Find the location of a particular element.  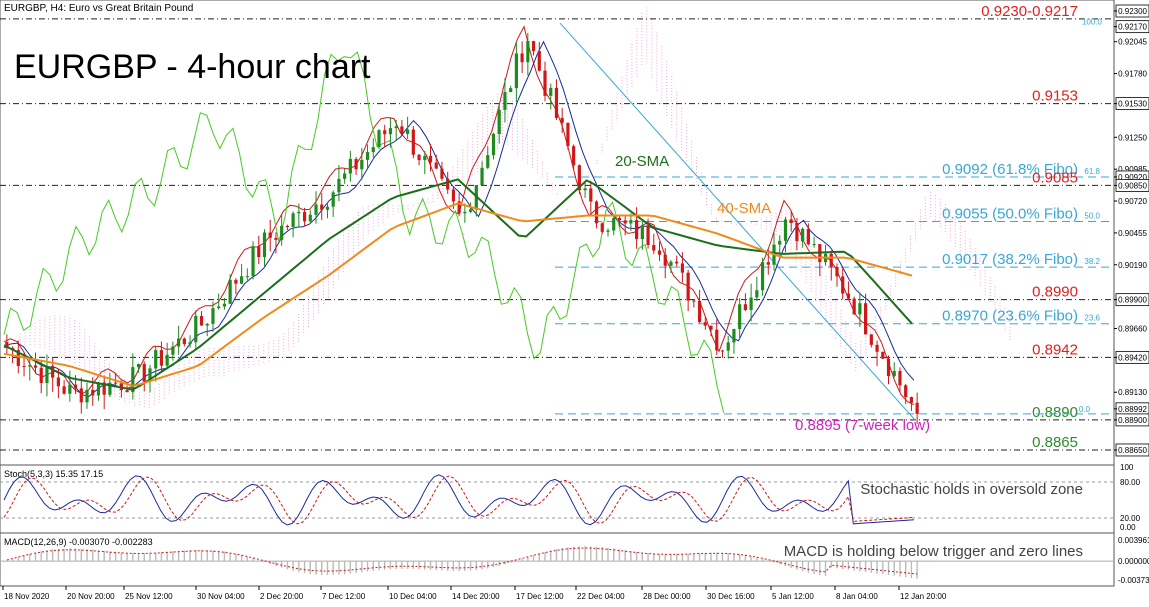

time-axis-label: 20 Nov 20:00 is located at coordinates (91, 596).